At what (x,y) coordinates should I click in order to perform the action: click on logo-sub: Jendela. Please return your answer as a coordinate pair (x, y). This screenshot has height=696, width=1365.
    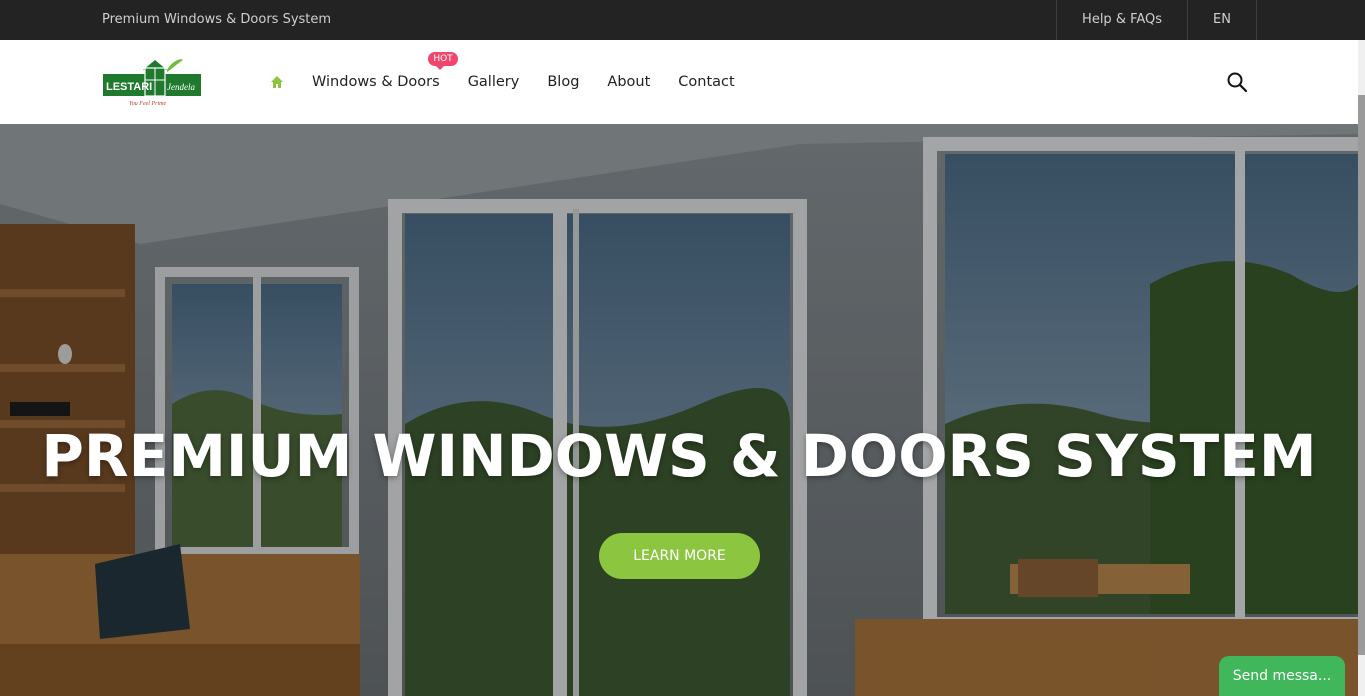
    Looking at the image, I should click on (181, 87).